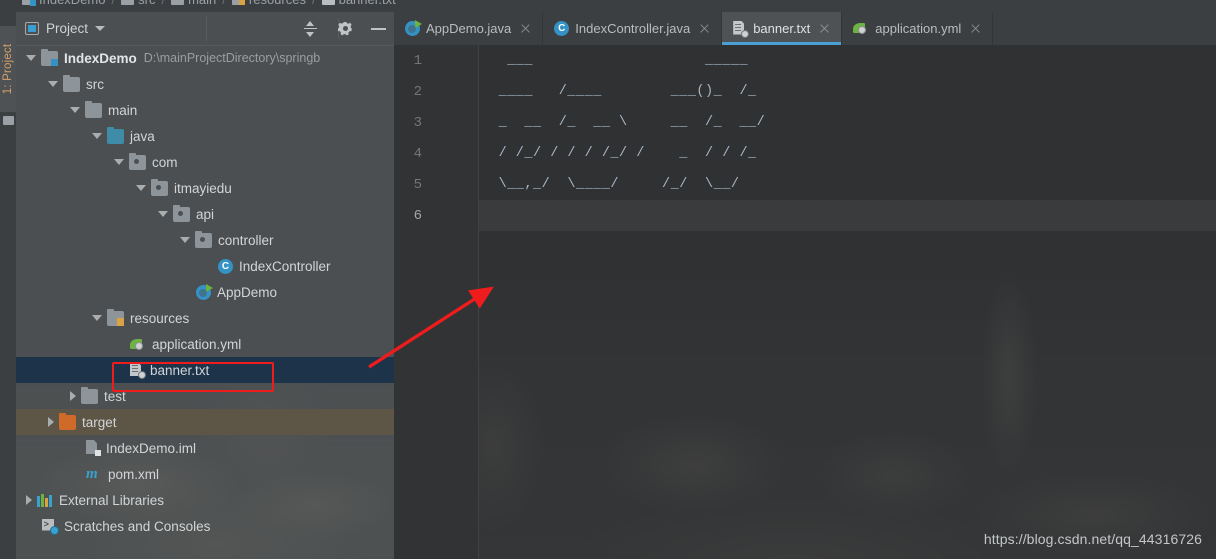 Image resolution: width=1216 pixels, height=559 pixels. Describe the element at coordinates (268, 3) in the screenshot. I see `breadcrumb-item: resources` at that location.